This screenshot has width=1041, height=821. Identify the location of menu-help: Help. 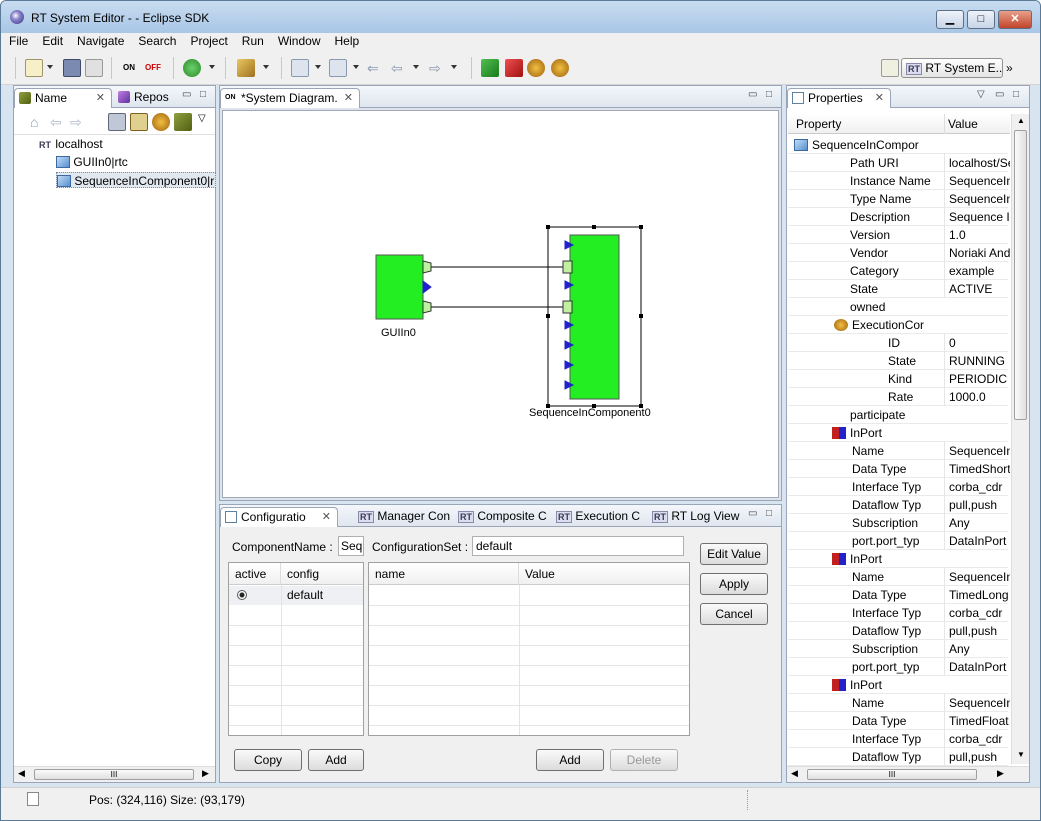
(347, 41).